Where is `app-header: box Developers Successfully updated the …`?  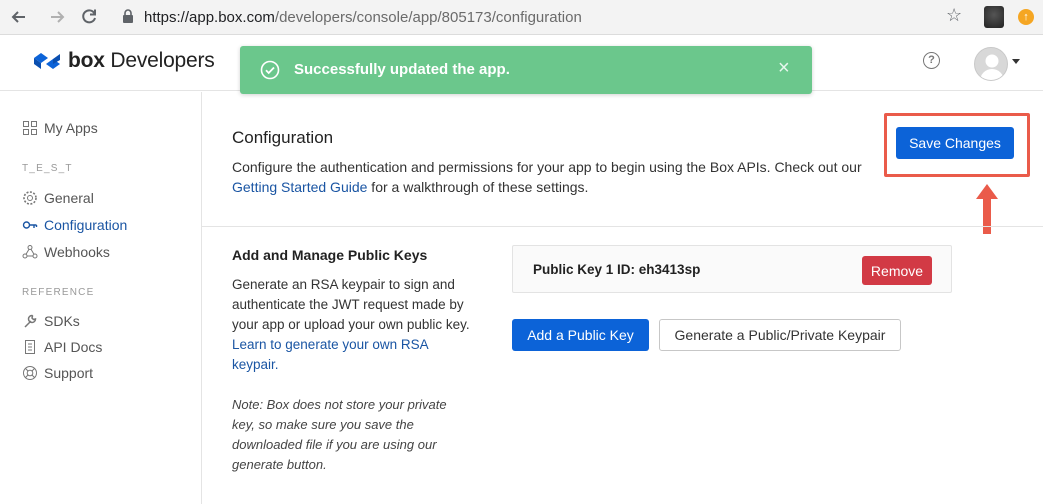 app-header: box Developers Successfully updated the … is located at coordinates (521, 64).